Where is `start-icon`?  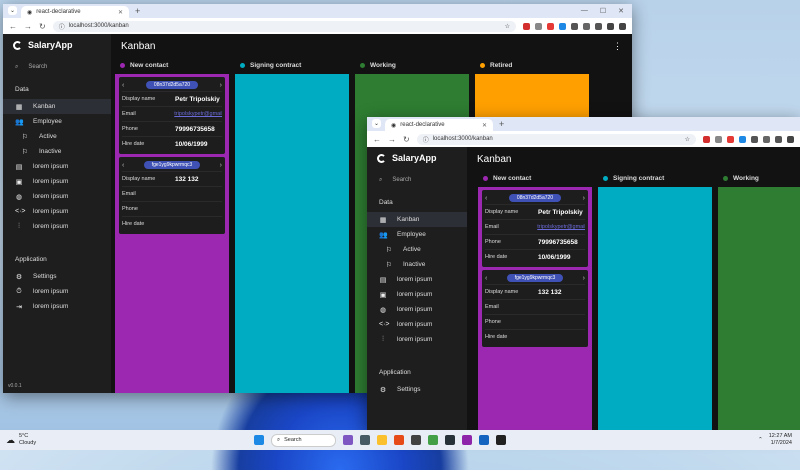 start-icon is located at coordinates (259, 440).